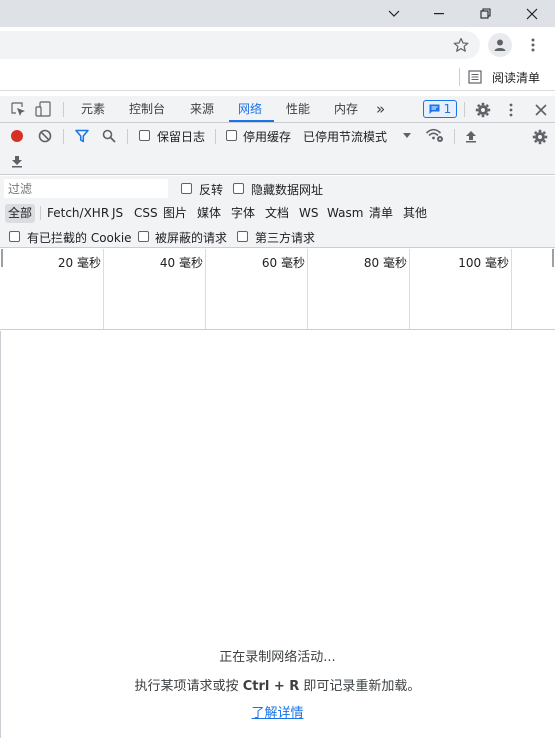 The width and height of the screenshot is (555, 738). I want to click on third-party-label: 第三方请求, so click(285, 238).